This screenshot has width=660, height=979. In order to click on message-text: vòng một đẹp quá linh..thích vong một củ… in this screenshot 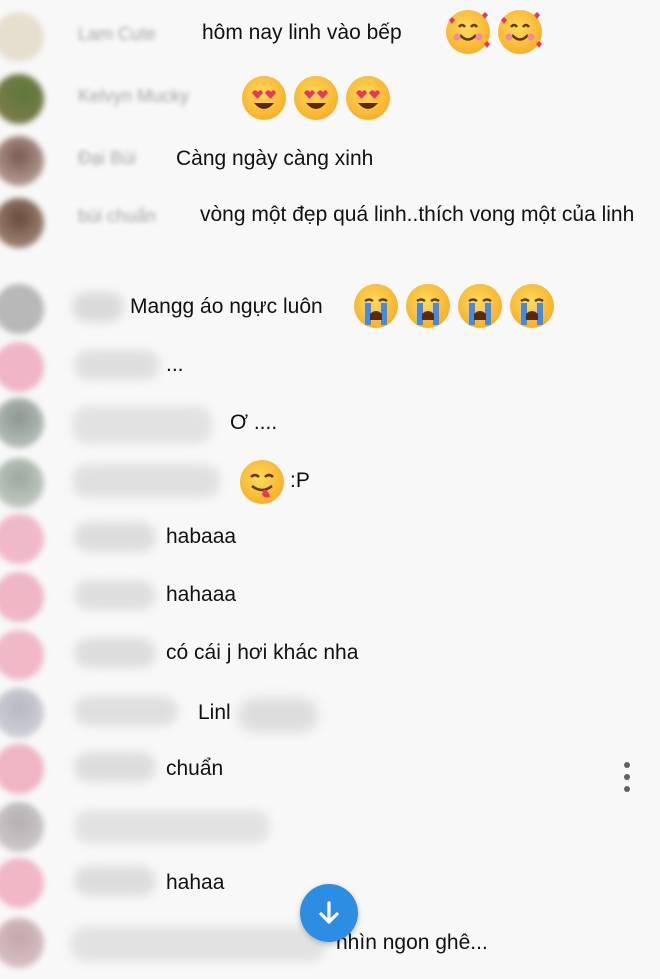, I will do `click(417, 214)`.